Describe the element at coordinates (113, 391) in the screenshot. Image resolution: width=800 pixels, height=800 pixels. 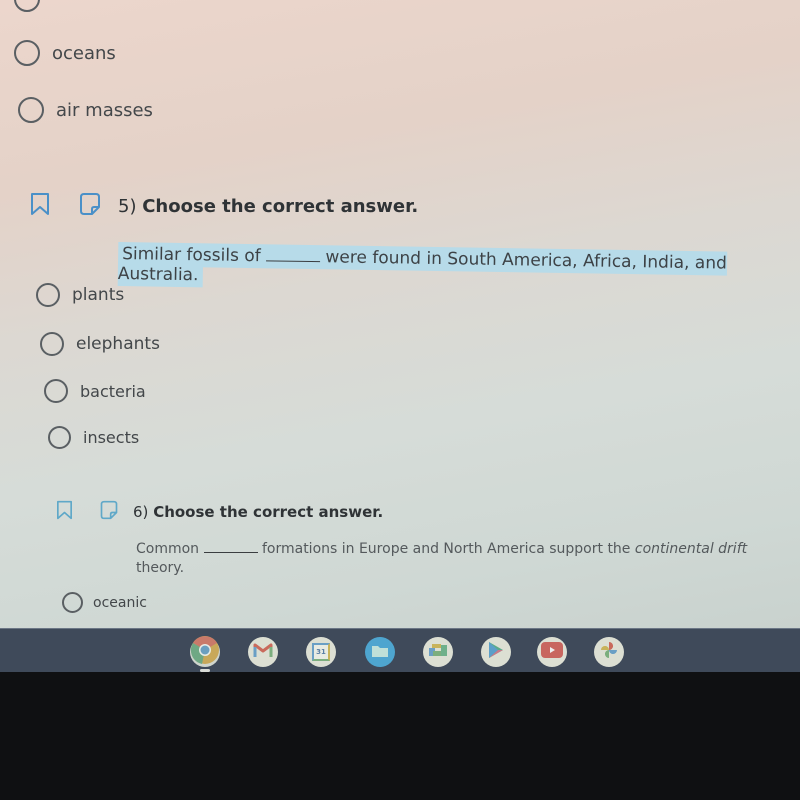
I see `option-label: bacteria` at that location.